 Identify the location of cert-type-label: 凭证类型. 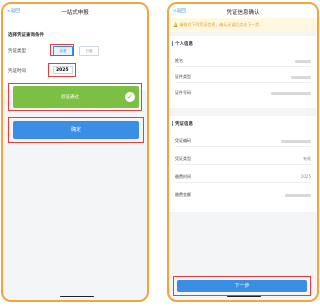
(17, 51).